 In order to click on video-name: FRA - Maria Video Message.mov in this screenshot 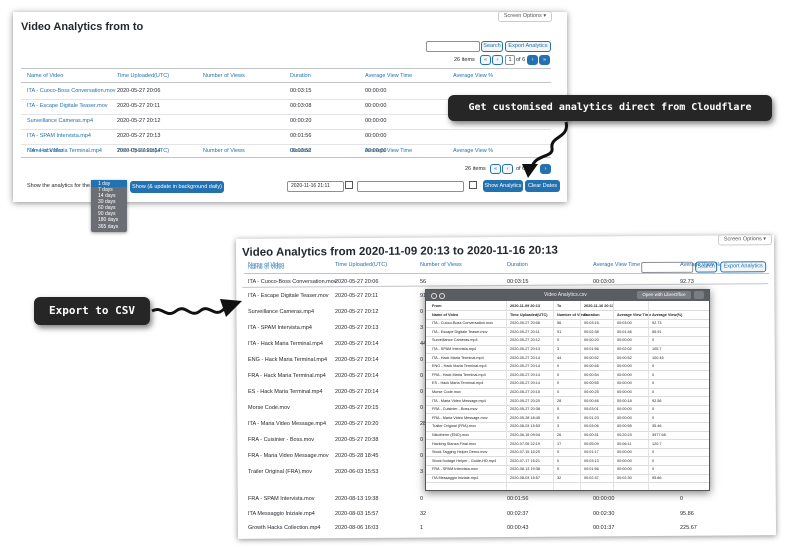, I will do `click(288, 456)`.